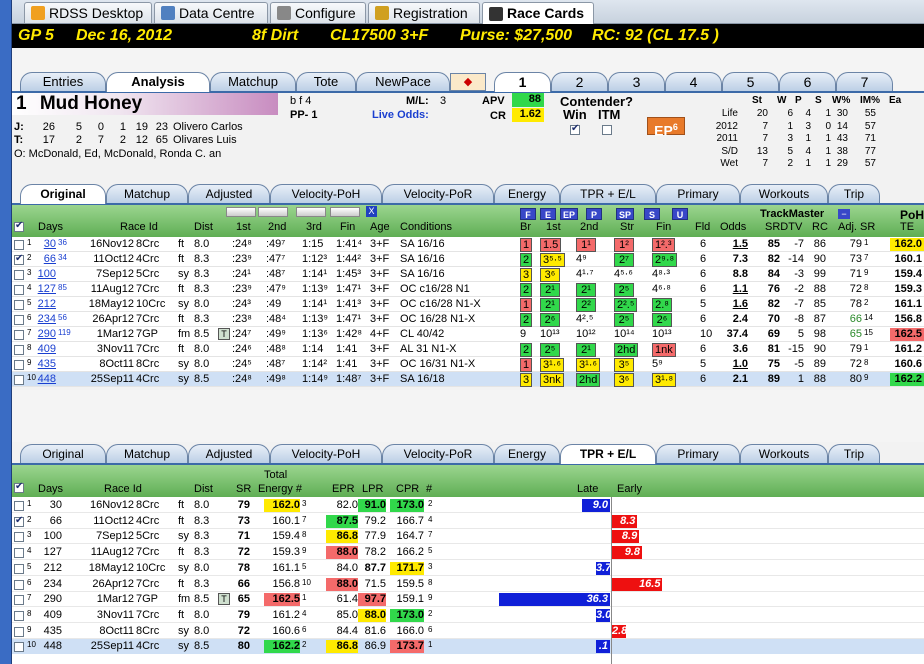 The image size is (924, 664). I want to click on row-days: 409, so click(45, 349).